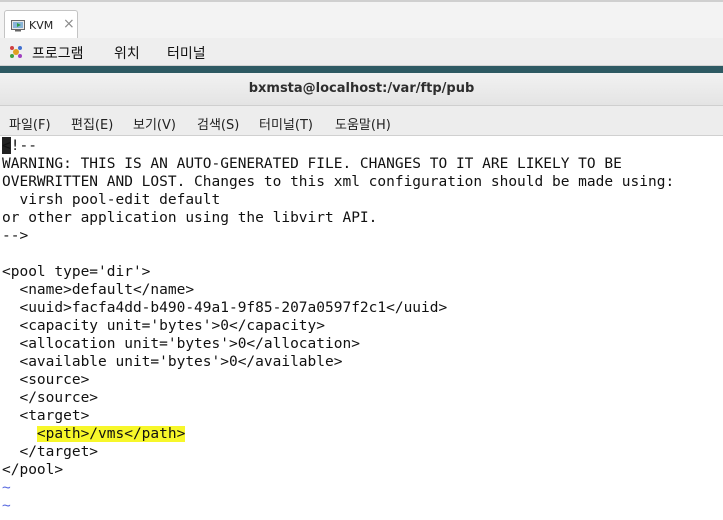  What do you see at coordinates (286, 123) in the screenshot?
I see `menu-terminal: 터미널(T)` at bounding box center [286, 123].